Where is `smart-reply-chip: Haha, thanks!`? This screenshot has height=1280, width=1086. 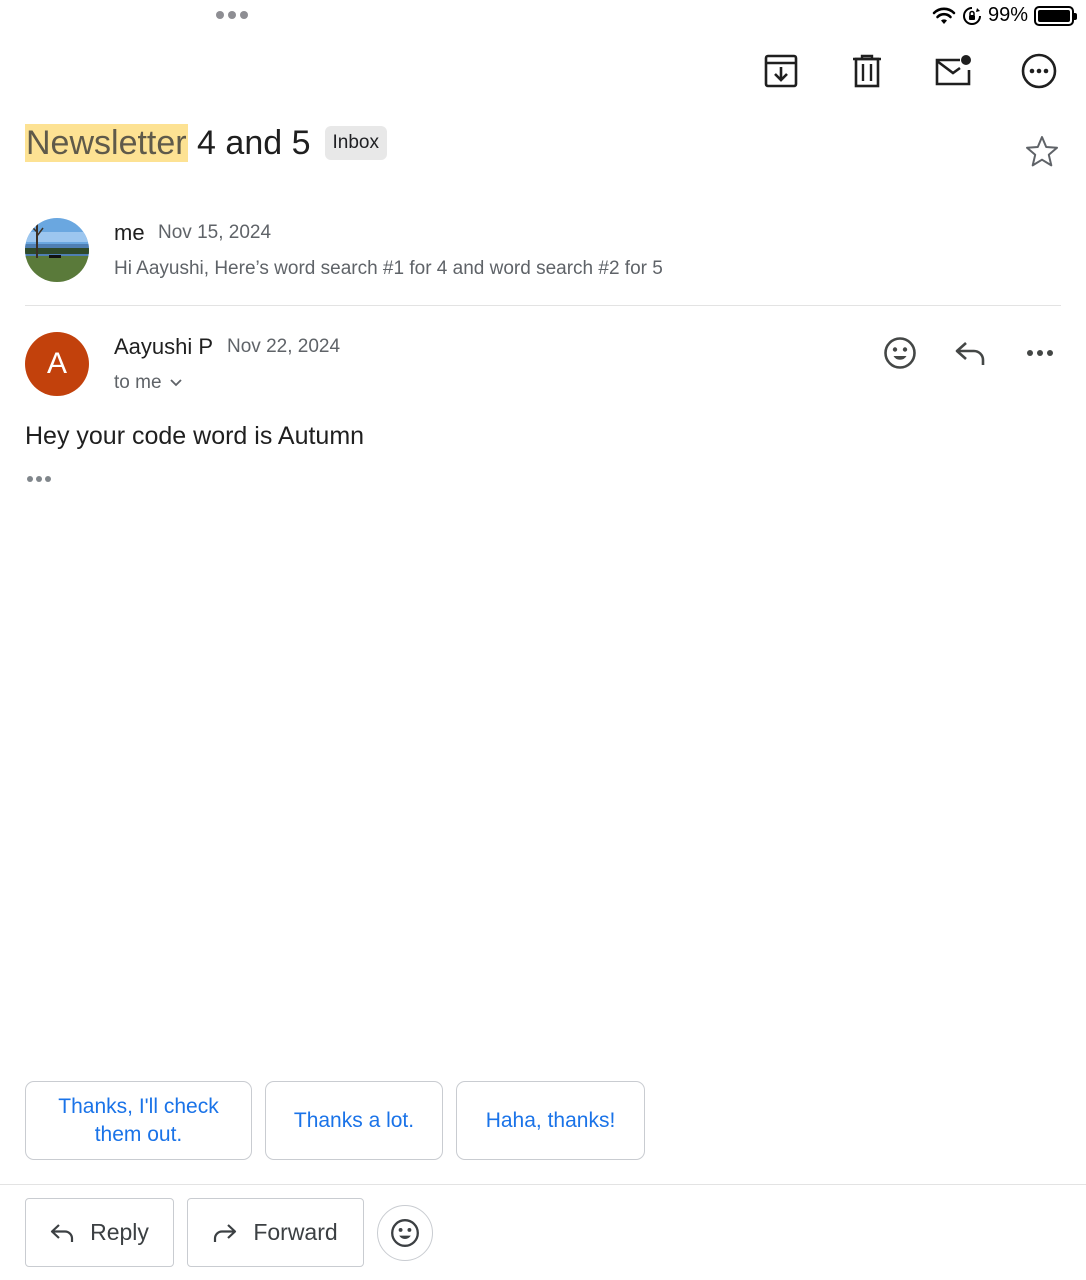
smart-reply-chip: Haha, thanks! is located at coordinates (550, 1120).